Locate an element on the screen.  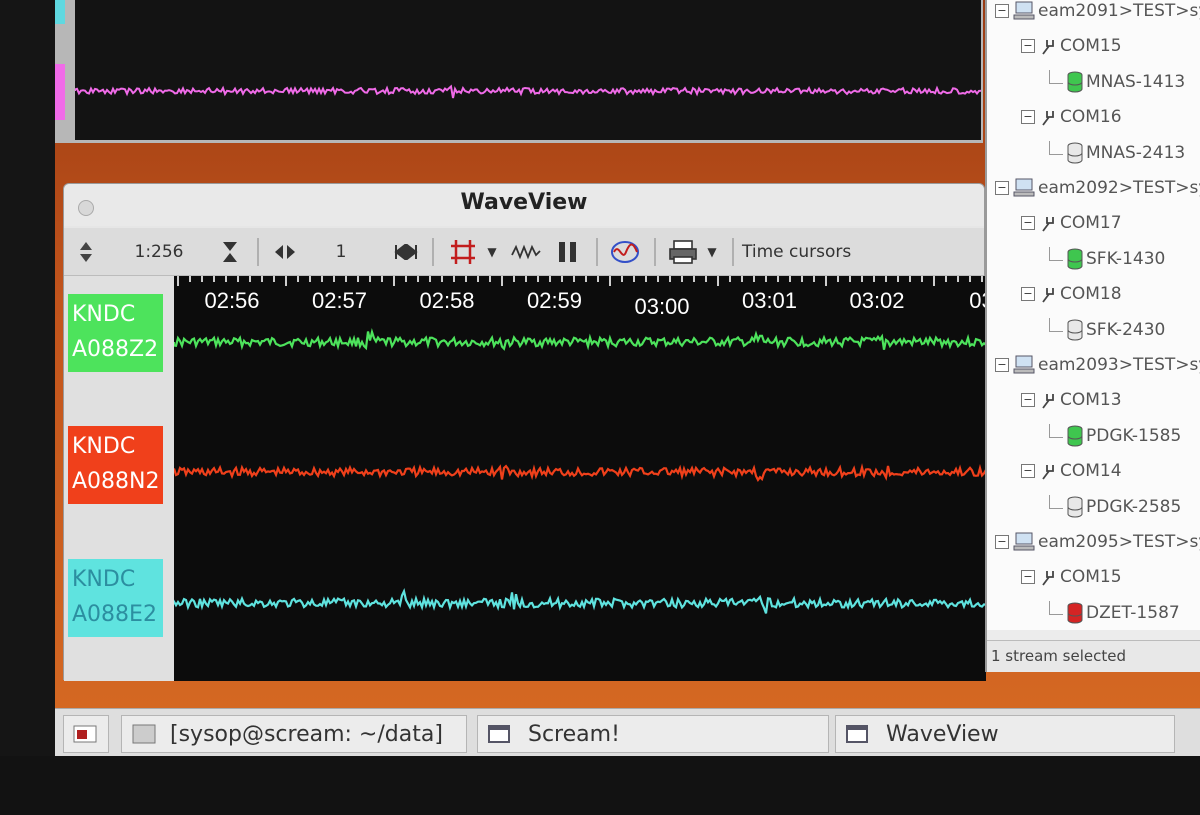
waveform-tool-icon is located at coordinates (526, 252).